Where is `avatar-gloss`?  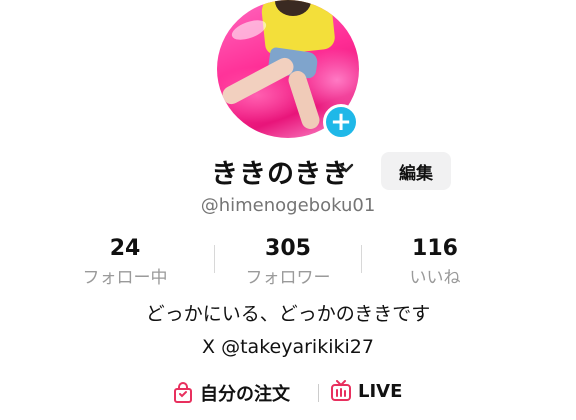 avatar-gloss is located at coordinates (249, 30).